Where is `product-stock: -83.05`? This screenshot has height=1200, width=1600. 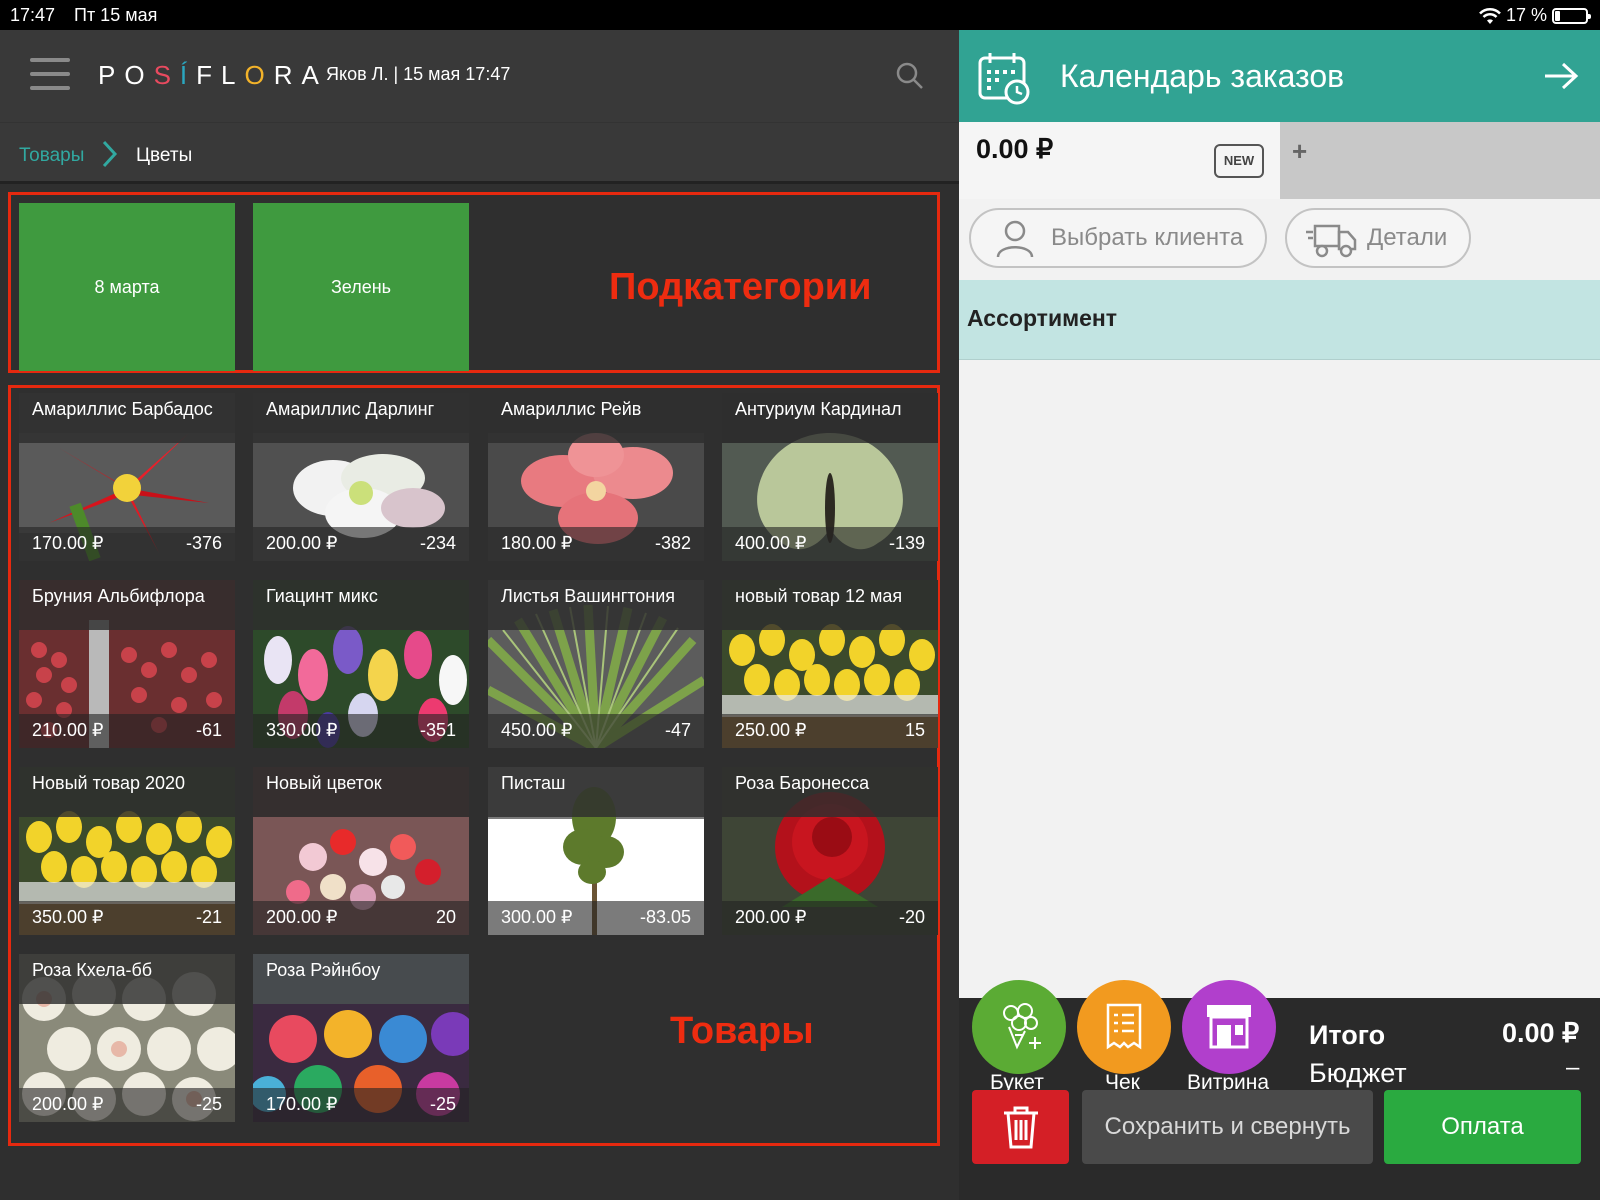
product-stock: -83.05 is located at coordinates (665, 917).